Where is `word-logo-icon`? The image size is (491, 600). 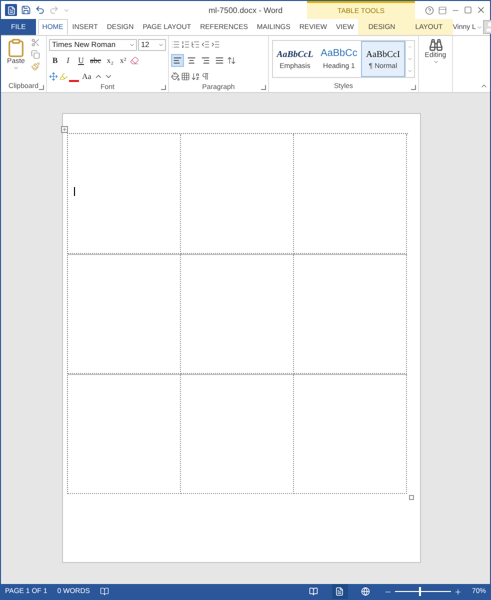
word-logo-icon is located at coordinates (11, 10).